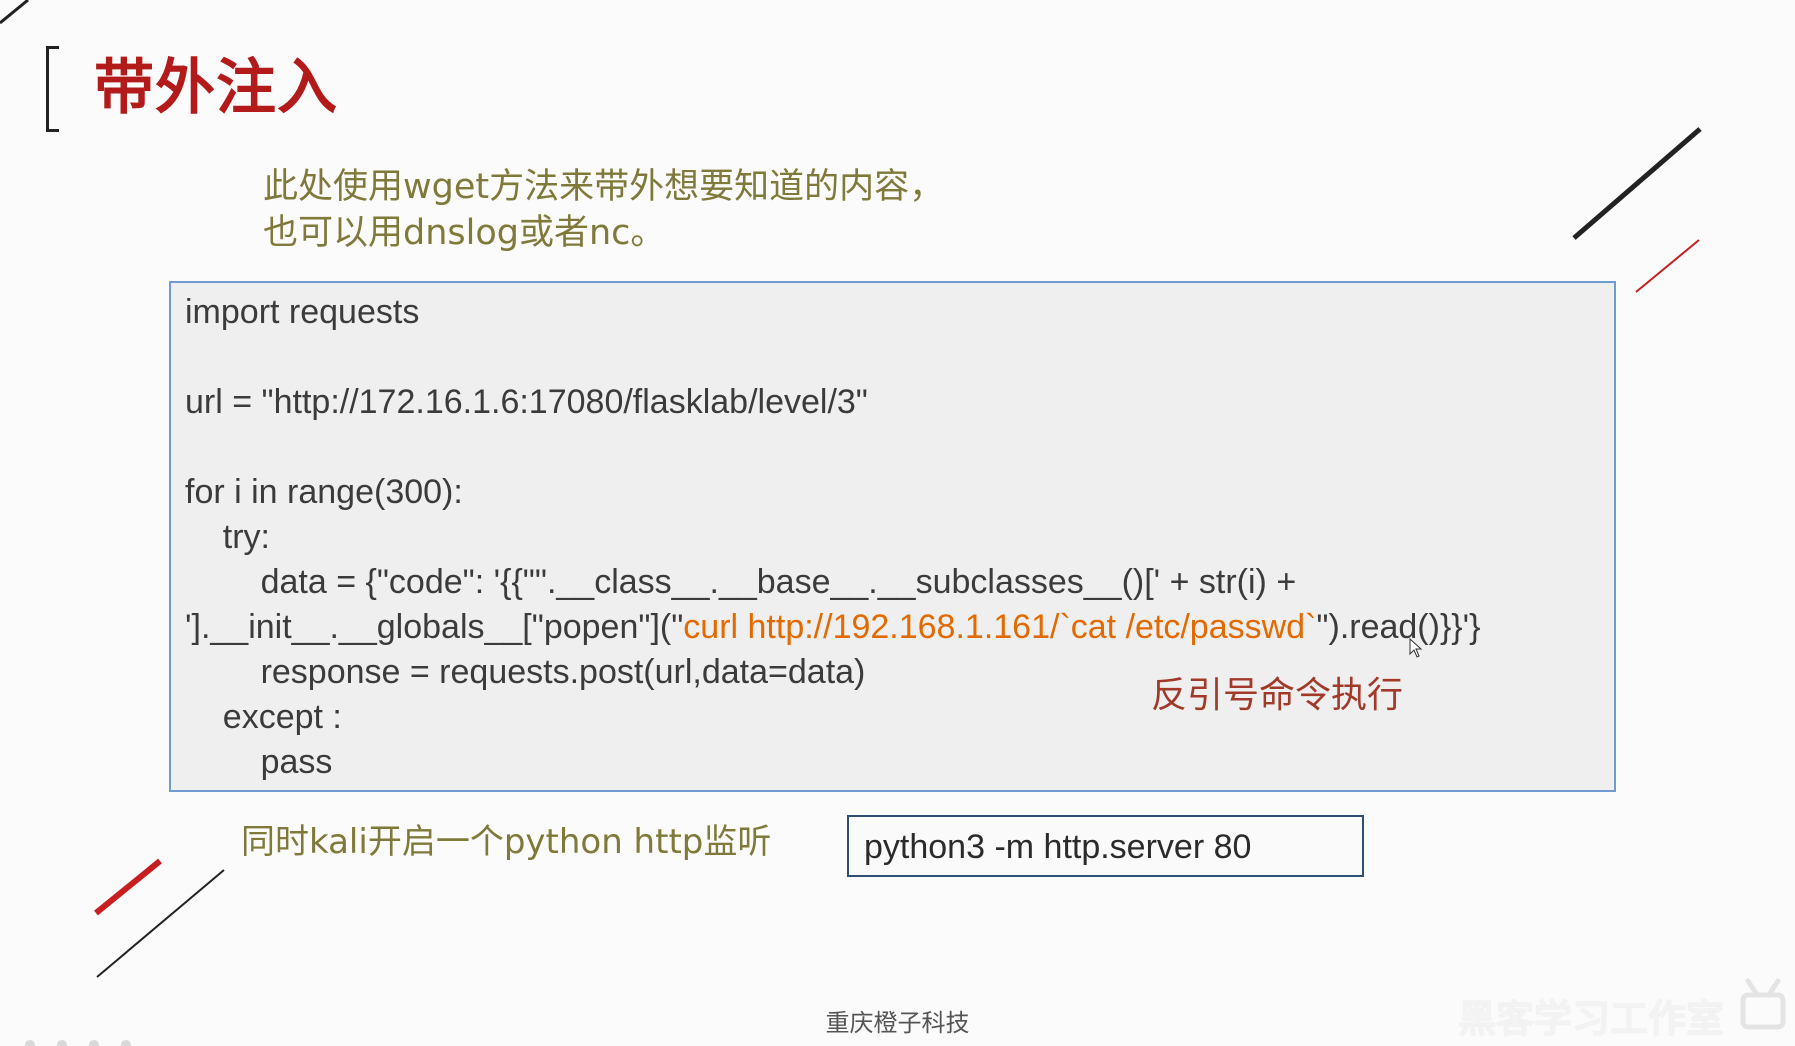 Image resolution: width=1795 pixels, height=1046 pixels. What do you see at coordinates (1277, 695) in the screenshot?
I see `backtick-annotation: 反引号命令执行` at bounding box center [1277, 695].